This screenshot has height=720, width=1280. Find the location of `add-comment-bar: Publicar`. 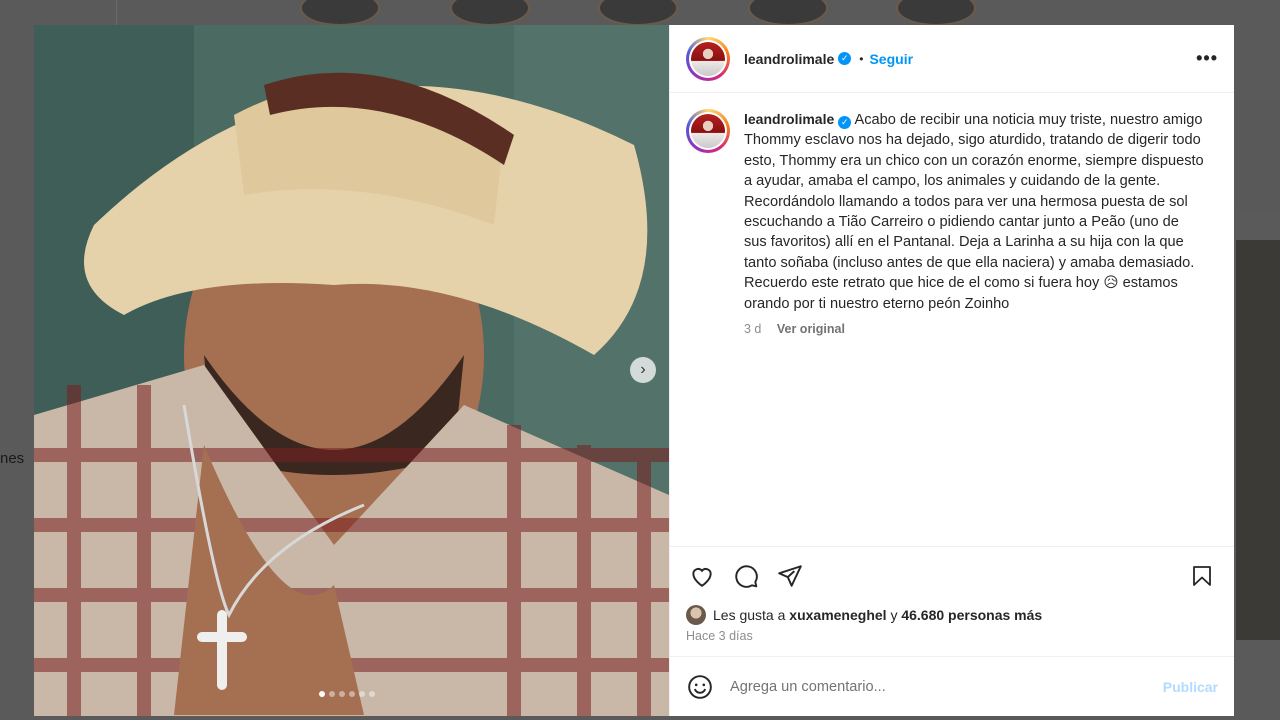

add-comment-bar: Publicar is located at coordinates (952, 686).